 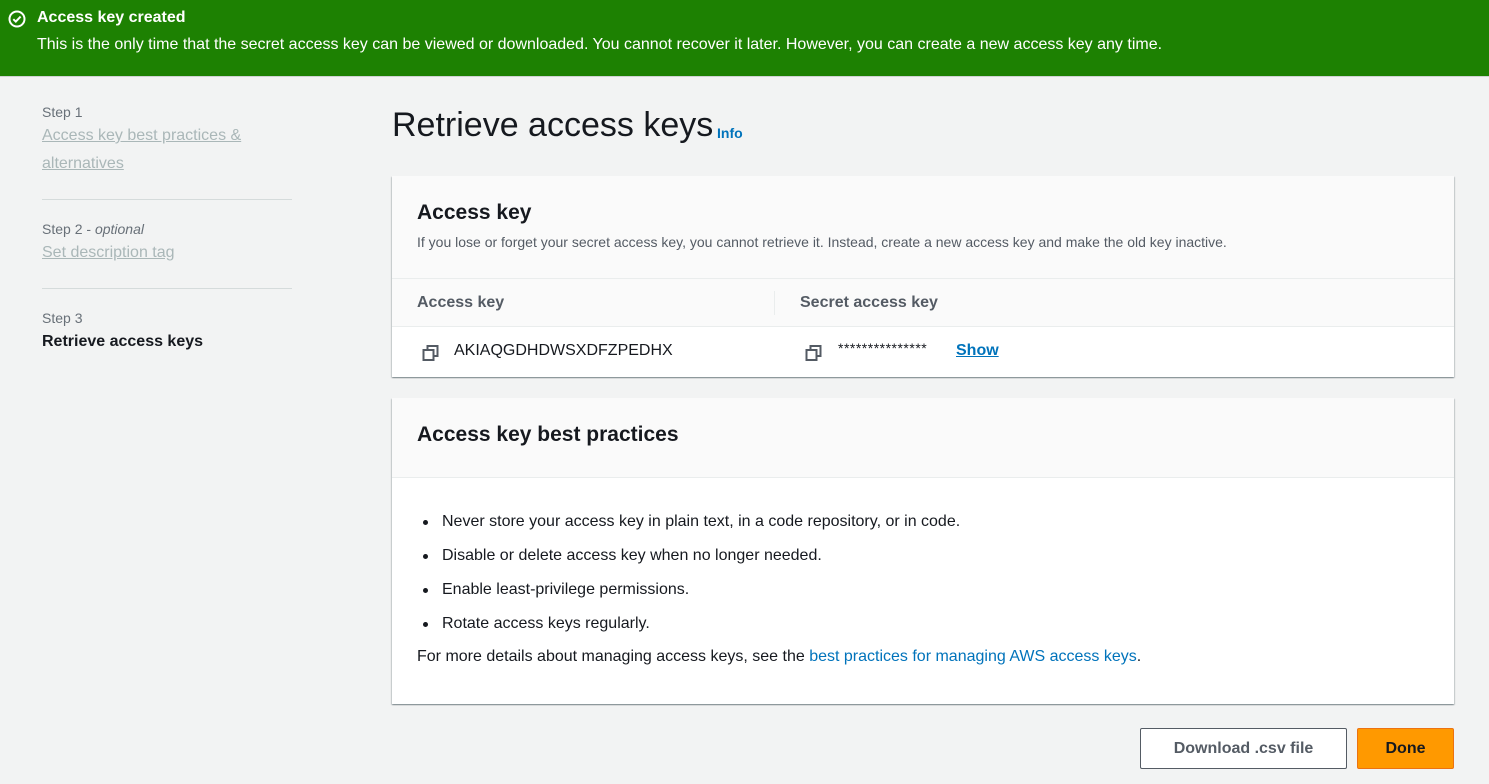 What do you see at coordinates (167, 150) in the screenshot?
I see `step-1-link: Access key best practices & alternatives` at bounding box center [167, 150].